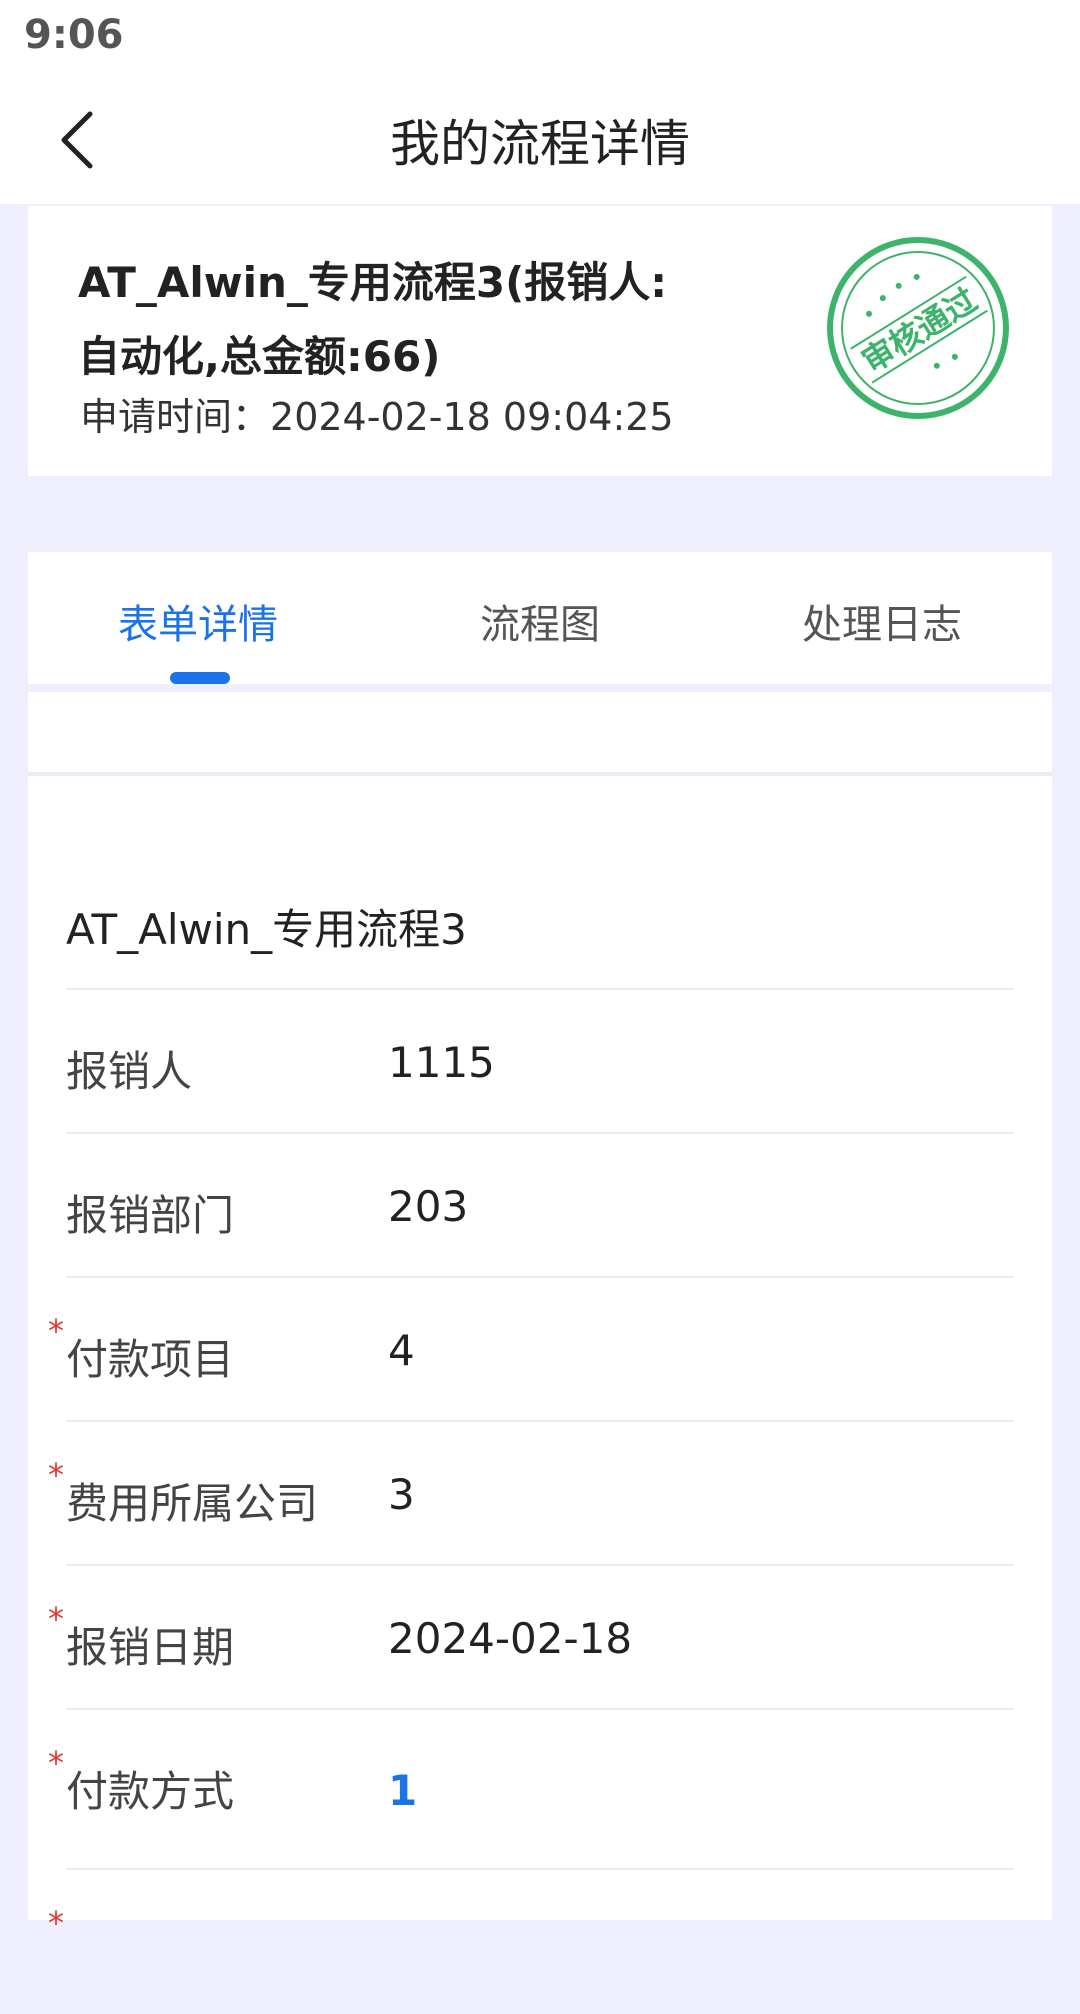  What do you see at coordinates (540, 144) in the screenshot?
I see `page-title: 我的流程详情` at bounding box center [540, 144].